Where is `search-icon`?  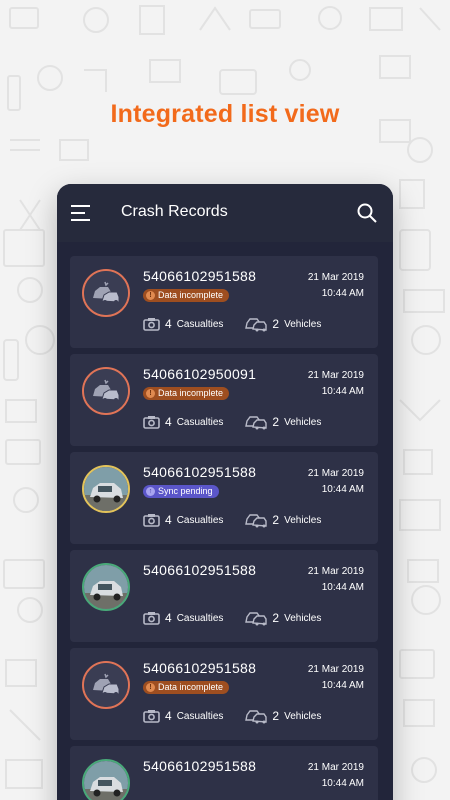 search-icon is located at coordinates (367, 213).